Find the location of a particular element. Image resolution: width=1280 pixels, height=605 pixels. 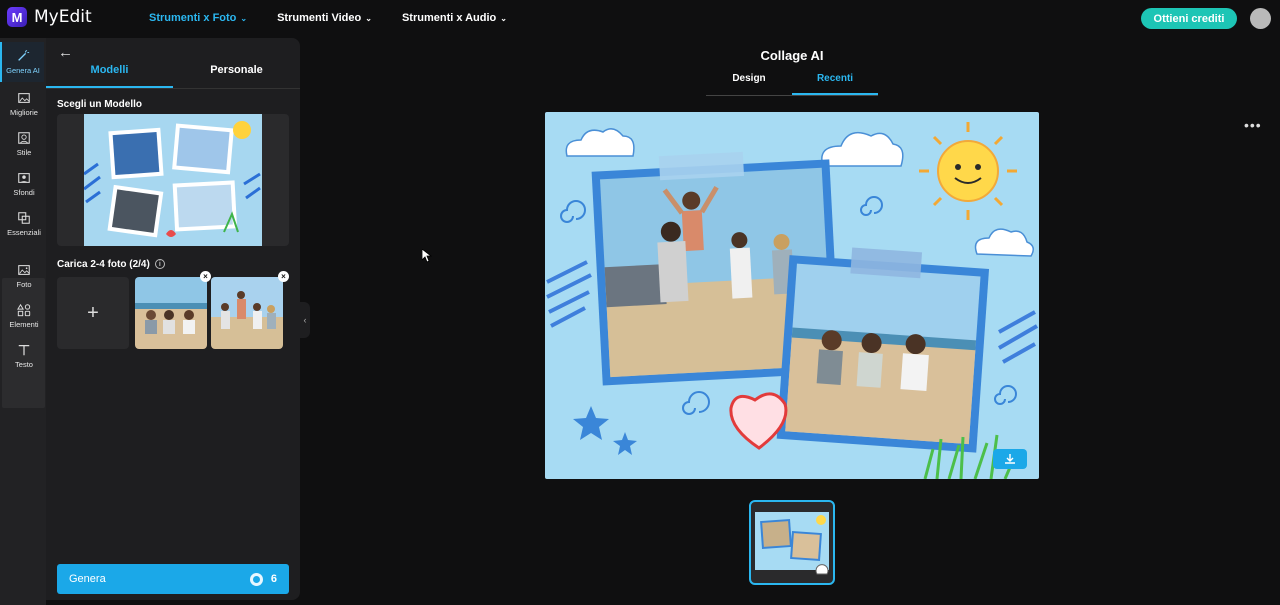

logo-mark: M is located at coordinates (17, 17).